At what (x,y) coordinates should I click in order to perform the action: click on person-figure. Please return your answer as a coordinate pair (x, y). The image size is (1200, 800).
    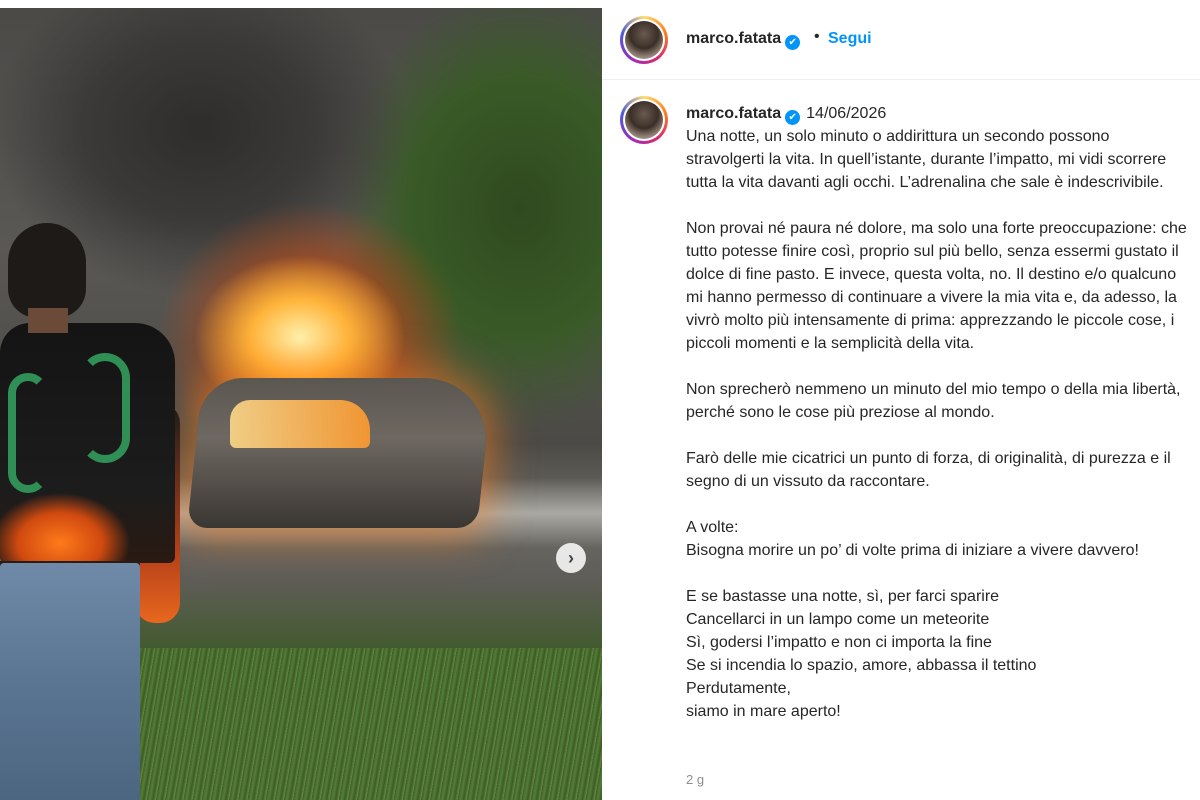
    Looking at the image, I should click on (92, 511).